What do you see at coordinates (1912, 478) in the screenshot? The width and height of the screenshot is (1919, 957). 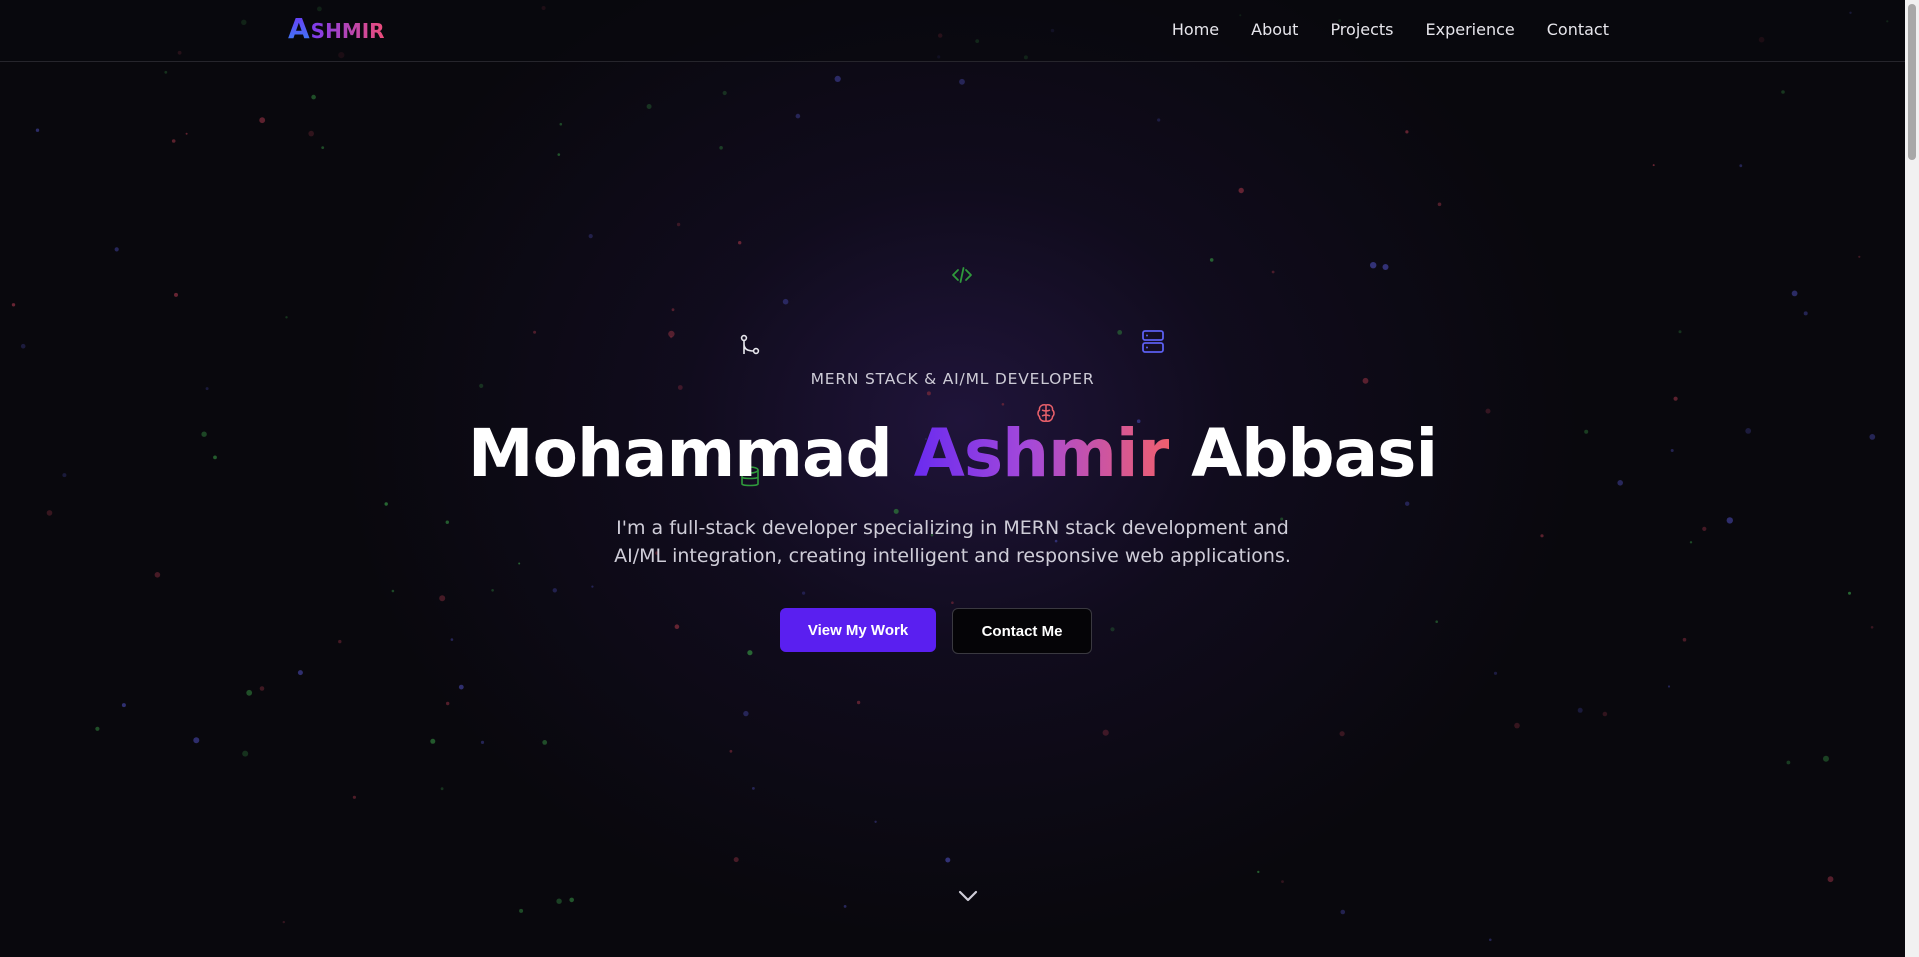 I see `scrollbar` at bounding box center [1912, 478].